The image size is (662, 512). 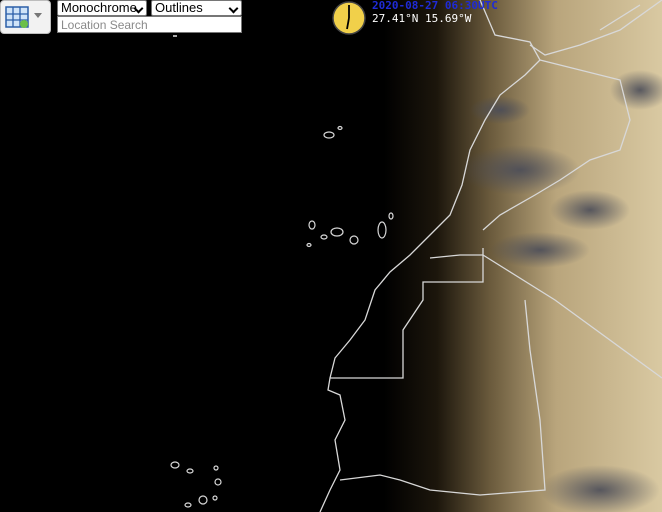 I want to click on cursor-coordinates: 27.41°N 15.69°W, so click(x=422, y=18).